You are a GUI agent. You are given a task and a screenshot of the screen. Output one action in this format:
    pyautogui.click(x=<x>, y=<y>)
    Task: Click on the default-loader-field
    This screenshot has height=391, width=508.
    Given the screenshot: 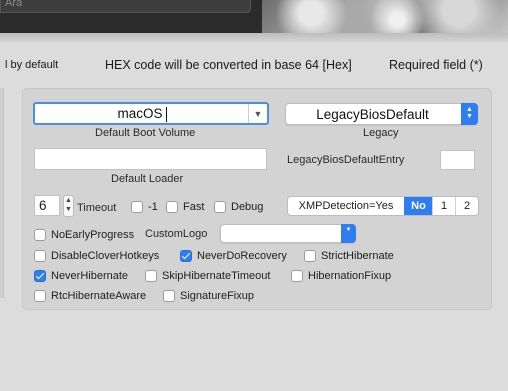 What is the action you would take?
    pyautogui.click(x=150, y=159)
    